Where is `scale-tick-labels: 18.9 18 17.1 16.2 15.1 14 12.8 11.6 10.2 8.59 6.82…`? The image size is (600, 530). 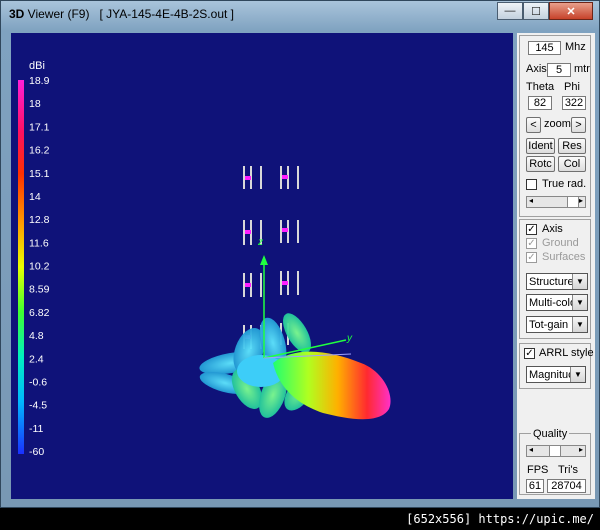
scale-tick-labels: 18.9 18 17.1 16.2 15.1 14 12.8 11.6 10.2 8.59 6.82… is located at coordinates (39, 266).